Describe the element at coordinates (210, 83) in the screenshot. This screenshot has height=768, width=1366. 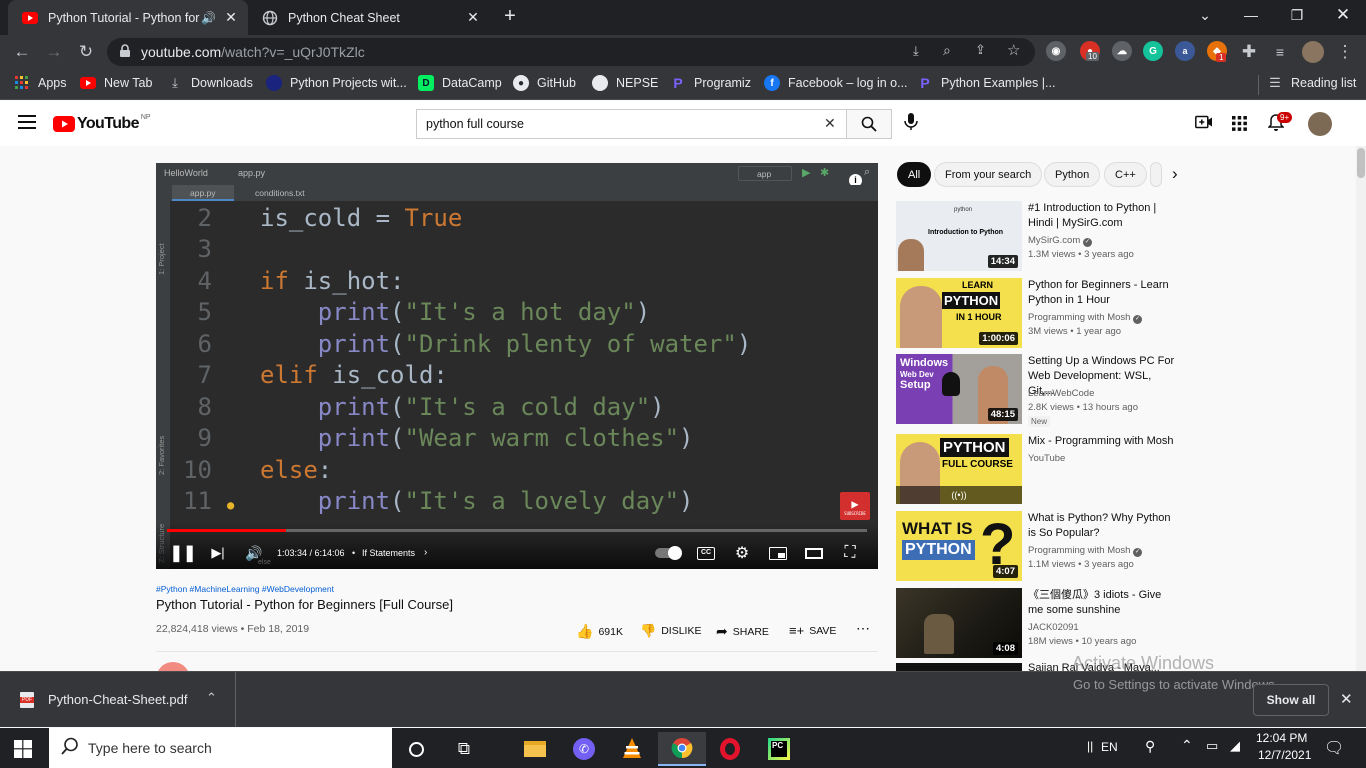
I see `bookmark-downloads: ⤓ Downloads` at that location.